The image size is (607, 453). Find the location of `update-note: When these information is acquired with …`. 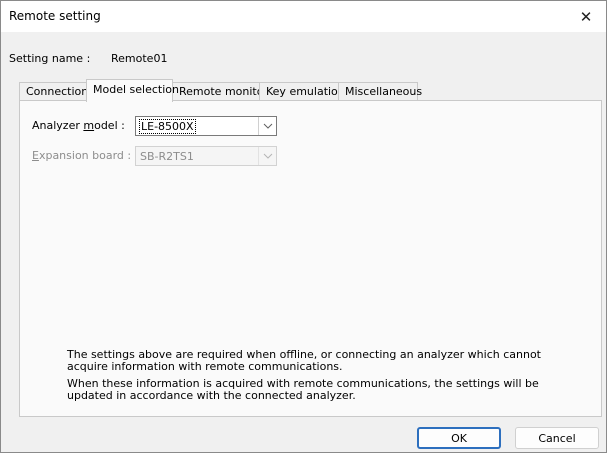

update-note: When these information is acquired with … is located at coordinates (303, 389).